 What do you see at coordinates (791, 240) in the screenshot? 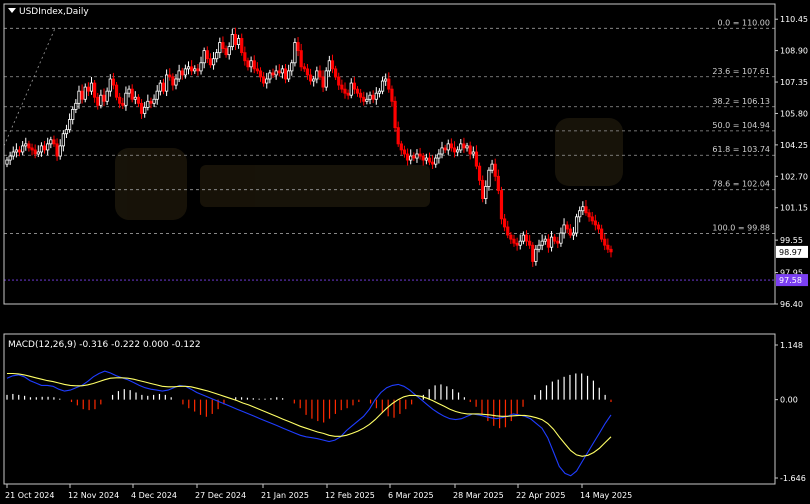
I see `y-tick-label: 99.55` at bounding box center [791, 240].